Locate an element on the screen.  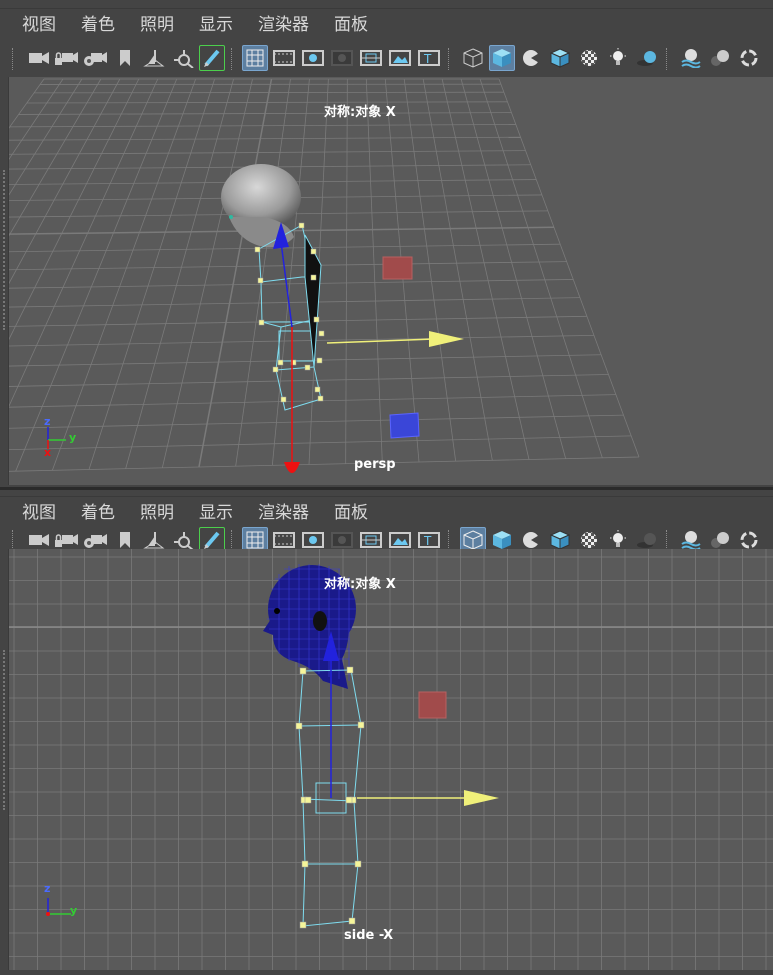
grid-icon is located at coordinates (255, 58).